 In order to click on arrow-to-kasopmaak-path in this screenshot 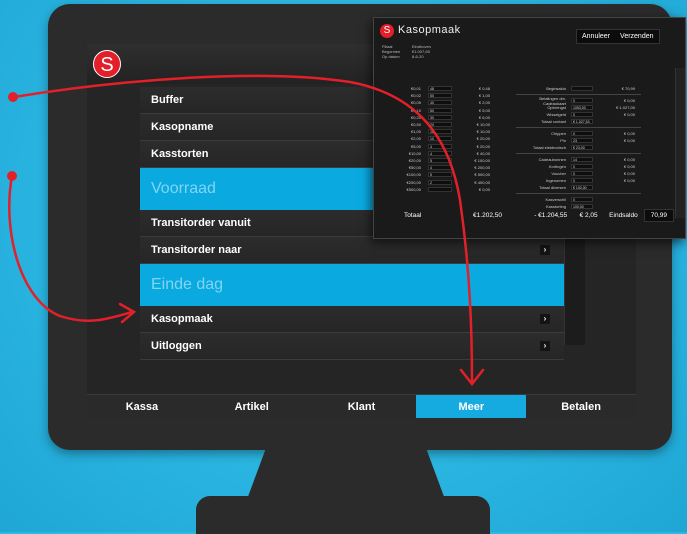, I will do `click(71, 248)`.